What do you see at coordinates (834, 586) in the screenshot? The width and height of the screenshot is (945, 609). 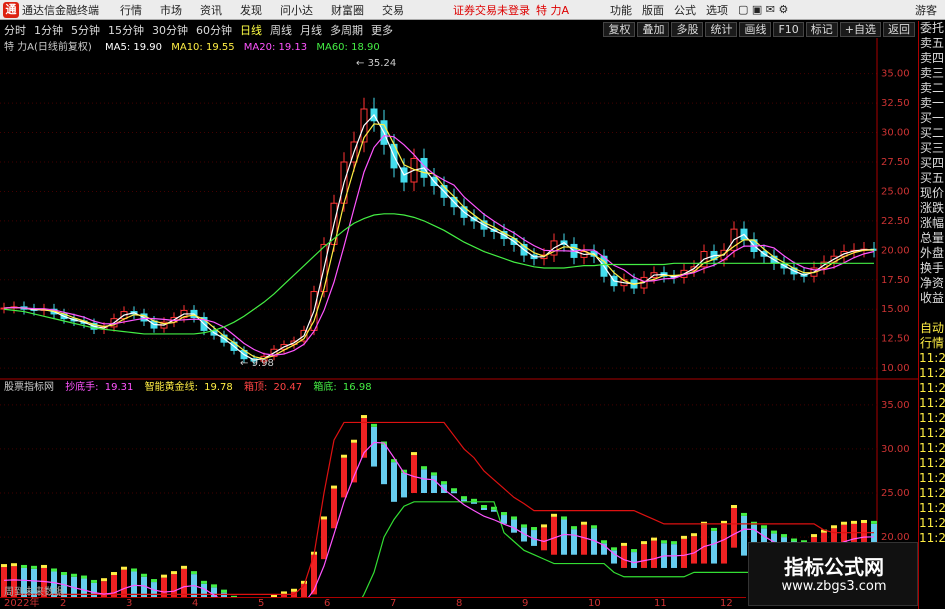 I see `watermark-url: www.zbgs3.com` at bounding box center [834, 586].